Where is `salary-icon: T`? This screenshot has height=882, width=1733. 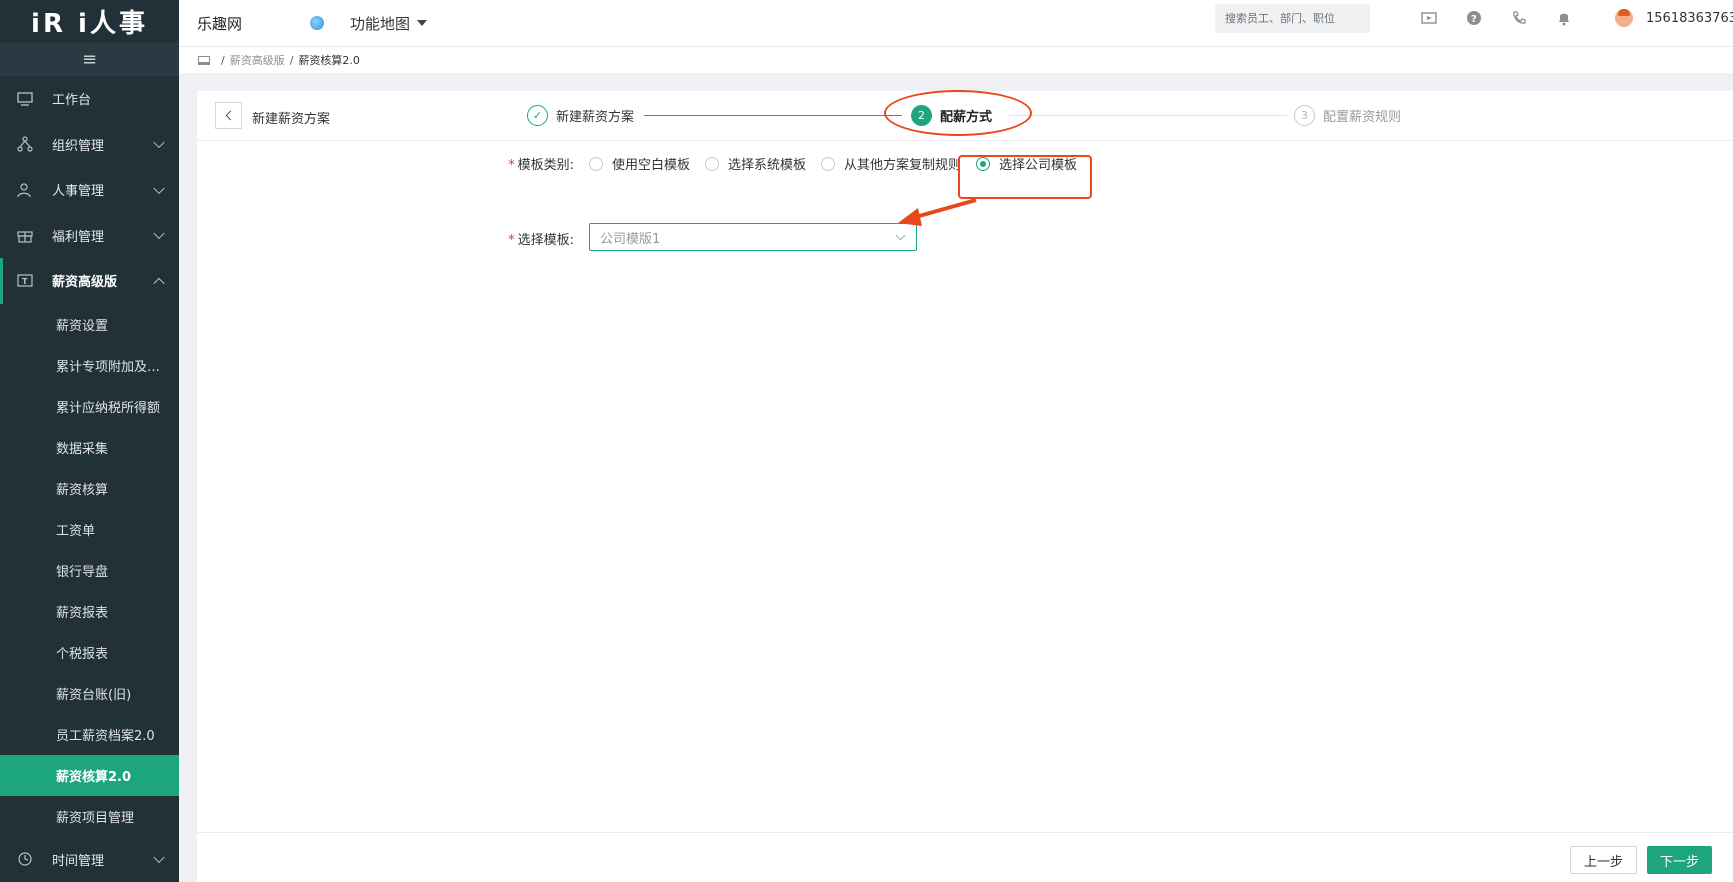
salary-icon: T is located at coordinates (25, 281).